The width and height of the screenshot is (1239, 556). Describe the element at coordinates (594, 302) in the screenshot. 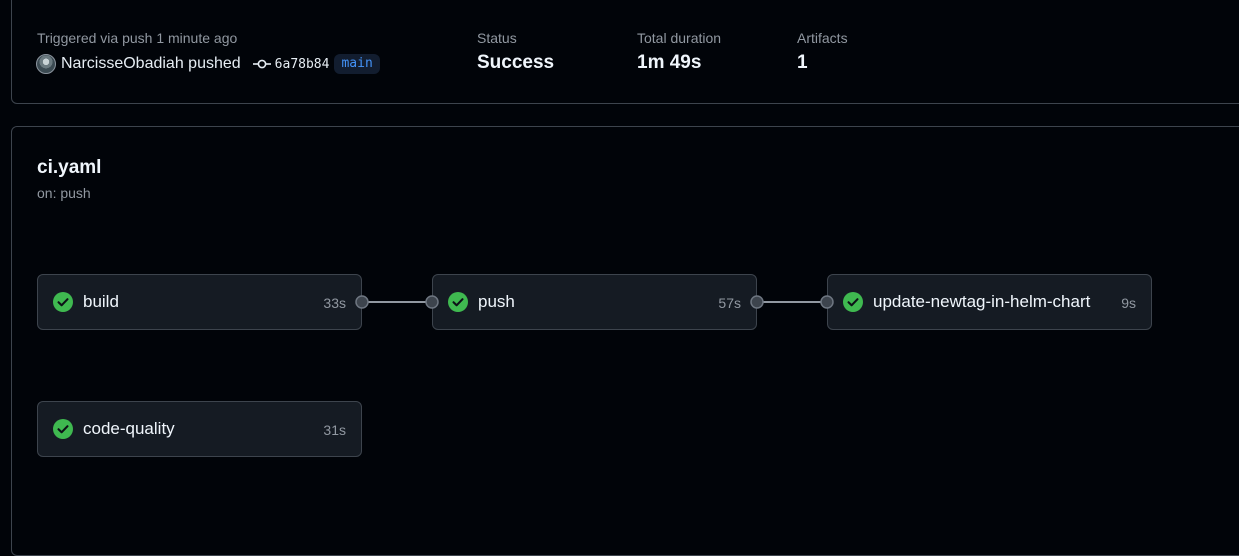

I see `connector-dots` at that location.